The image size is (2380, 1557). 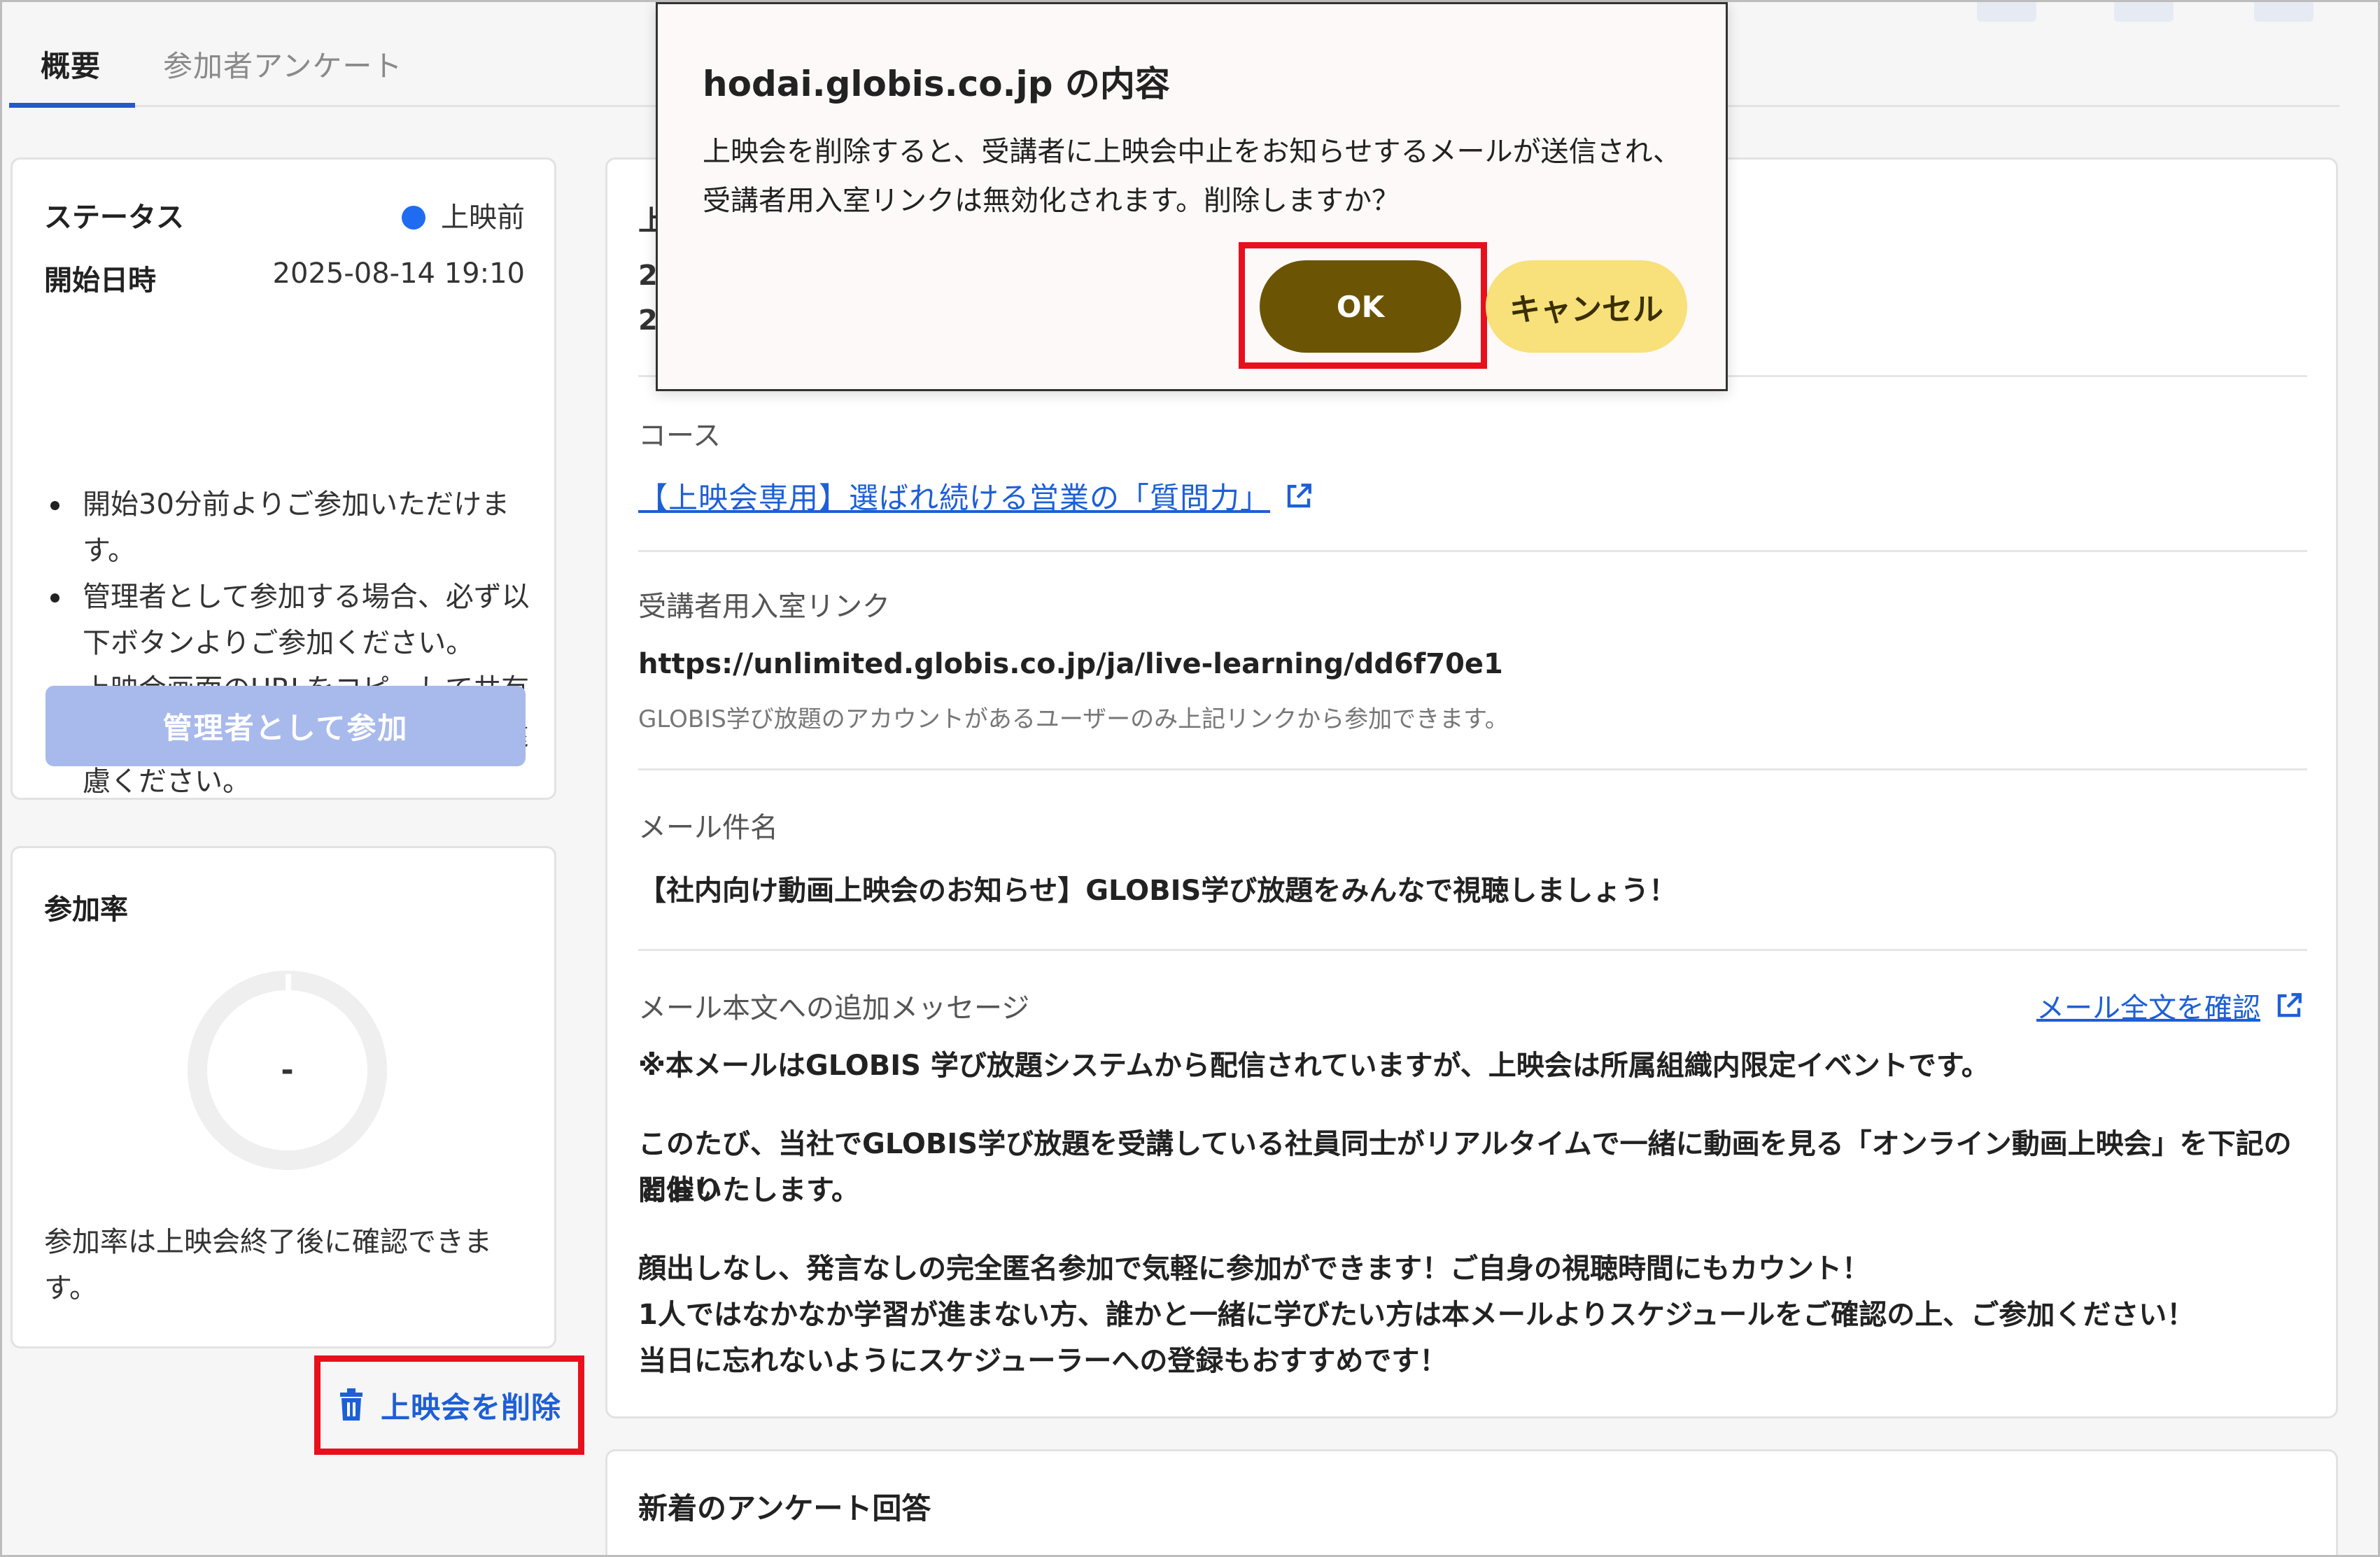 What do you see at coordinates (1043, 1361) in the screenshot?
I see `message-paragraph: 当日に忘れないようにスケジューラーへの登録もおすすめです！` at bounding box center [1043, 1361].